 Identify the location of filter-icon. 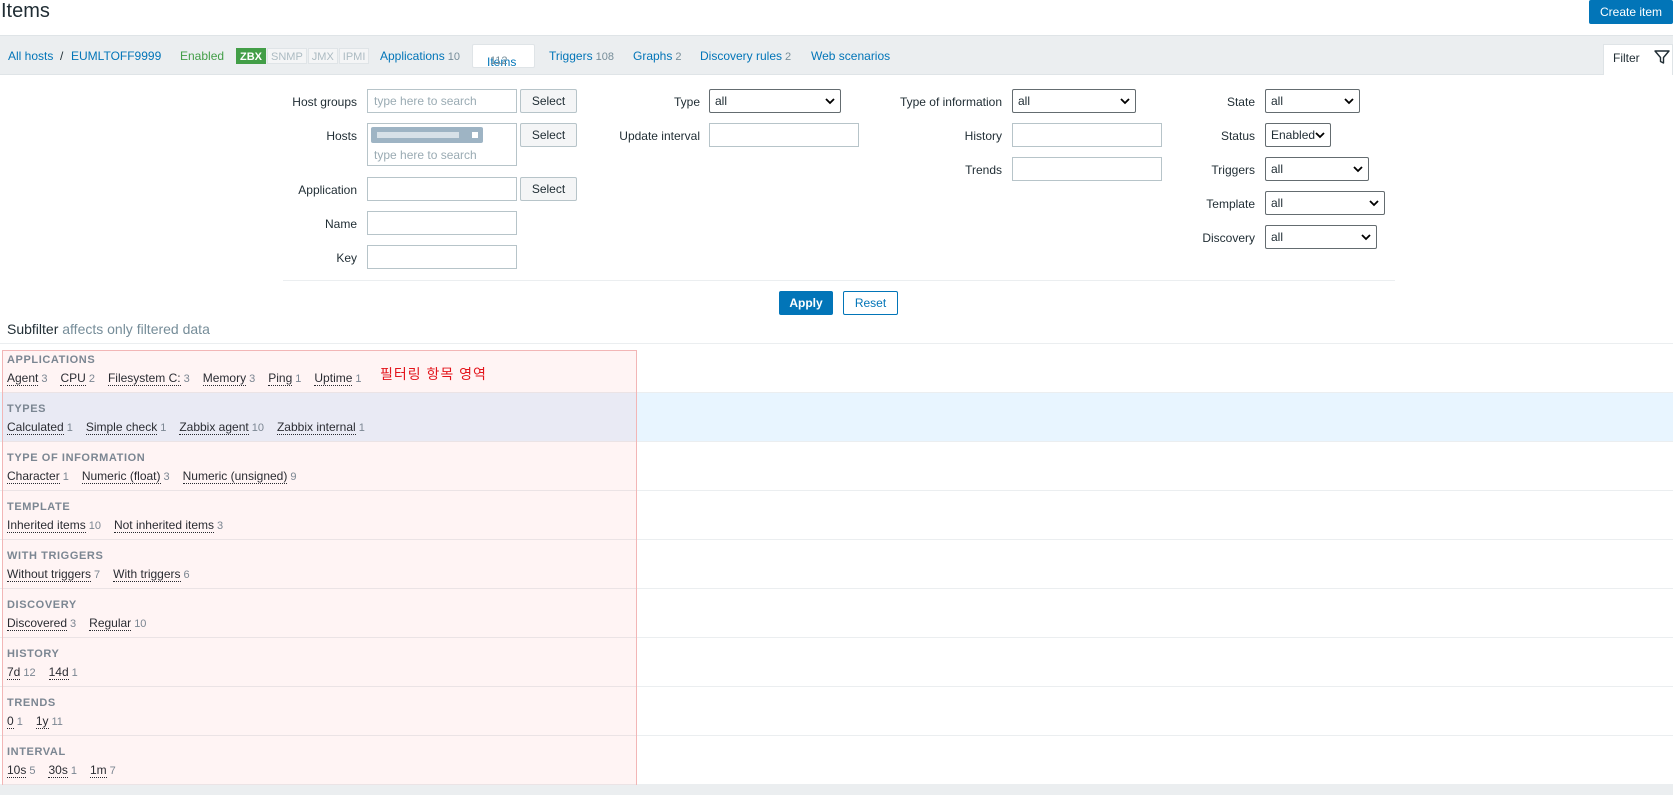
(1662, 57).